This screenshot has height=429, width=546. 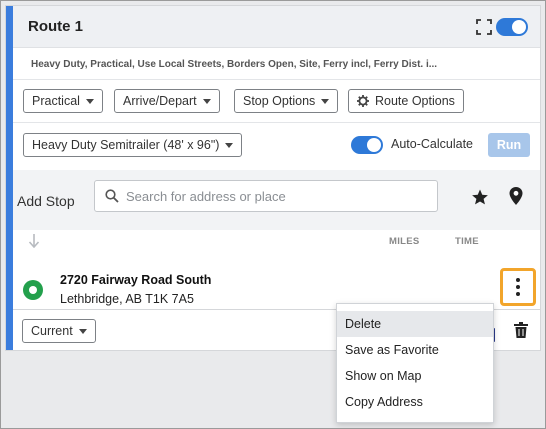 What do you see at coordinates (467, 241) in the screenshot?
I see `time-column-header: TIME` at bounding box center [467, 241].